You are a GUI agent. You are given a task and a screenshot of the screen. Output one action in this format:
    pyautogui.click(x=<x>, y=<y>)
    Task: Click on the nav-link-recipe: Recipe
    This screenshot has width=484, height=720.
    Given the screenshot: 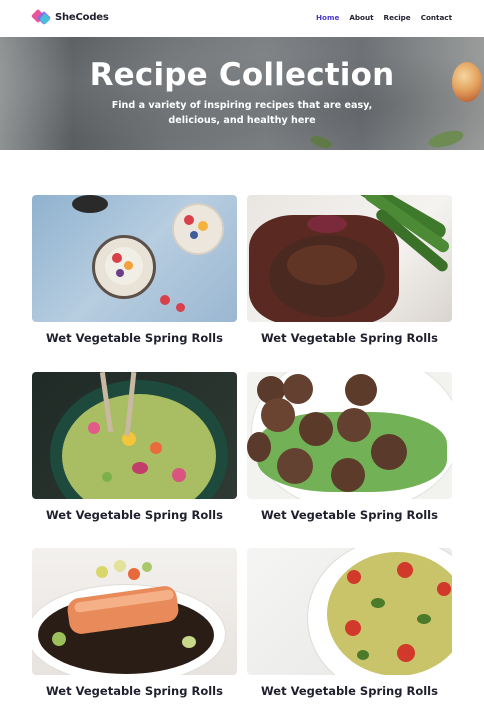 What is the action you would take?
    pyautogui.click(x=397, y=17)
    